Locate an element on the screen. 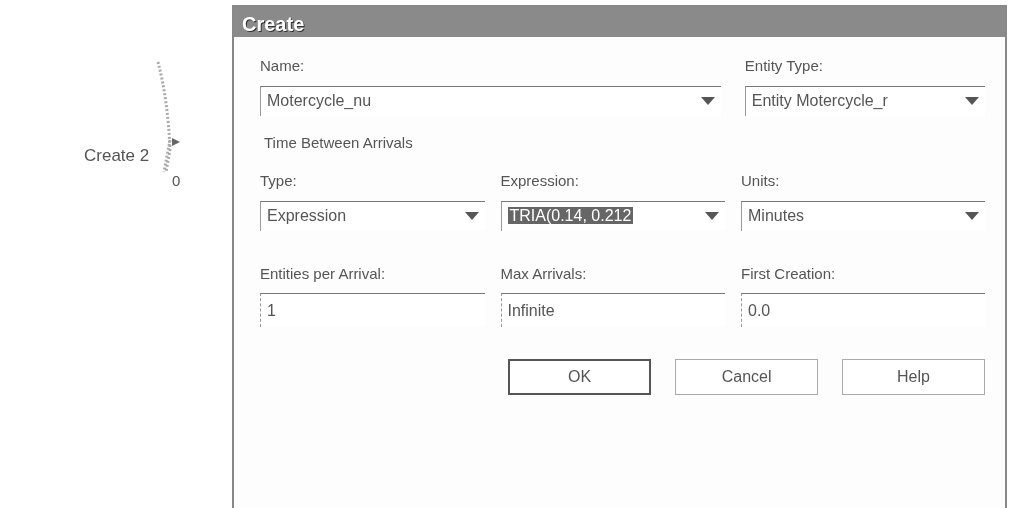  dialog-button: OK is located at coordinates (580, 377).